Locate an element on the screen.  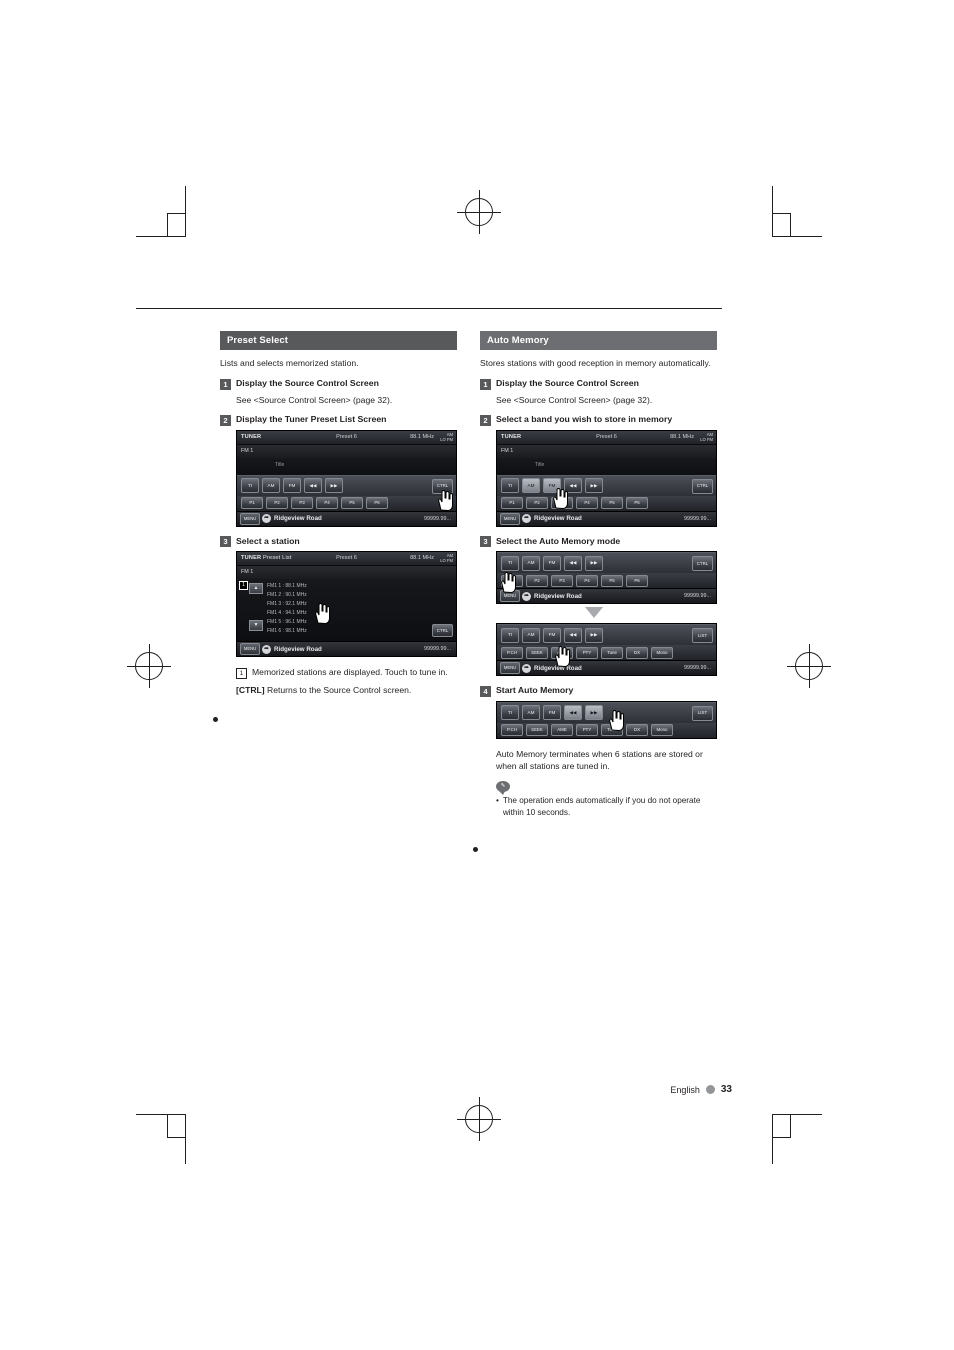
list-item: FM1 2 : 90.1 MHz is located at coordinates (287, 595).